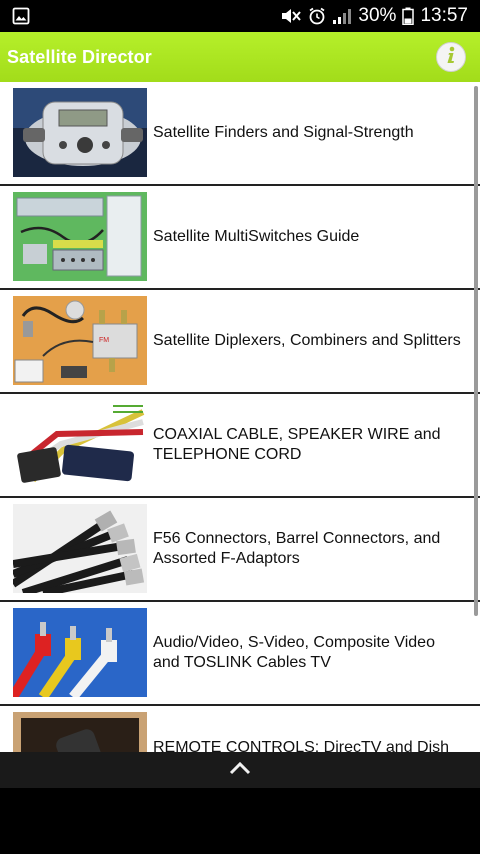 This screenshot has height=854, width=480. What do you see at coordinates (291, 16) in the screenshot?
I see `mute-icon` at bounding box center [291, 16].